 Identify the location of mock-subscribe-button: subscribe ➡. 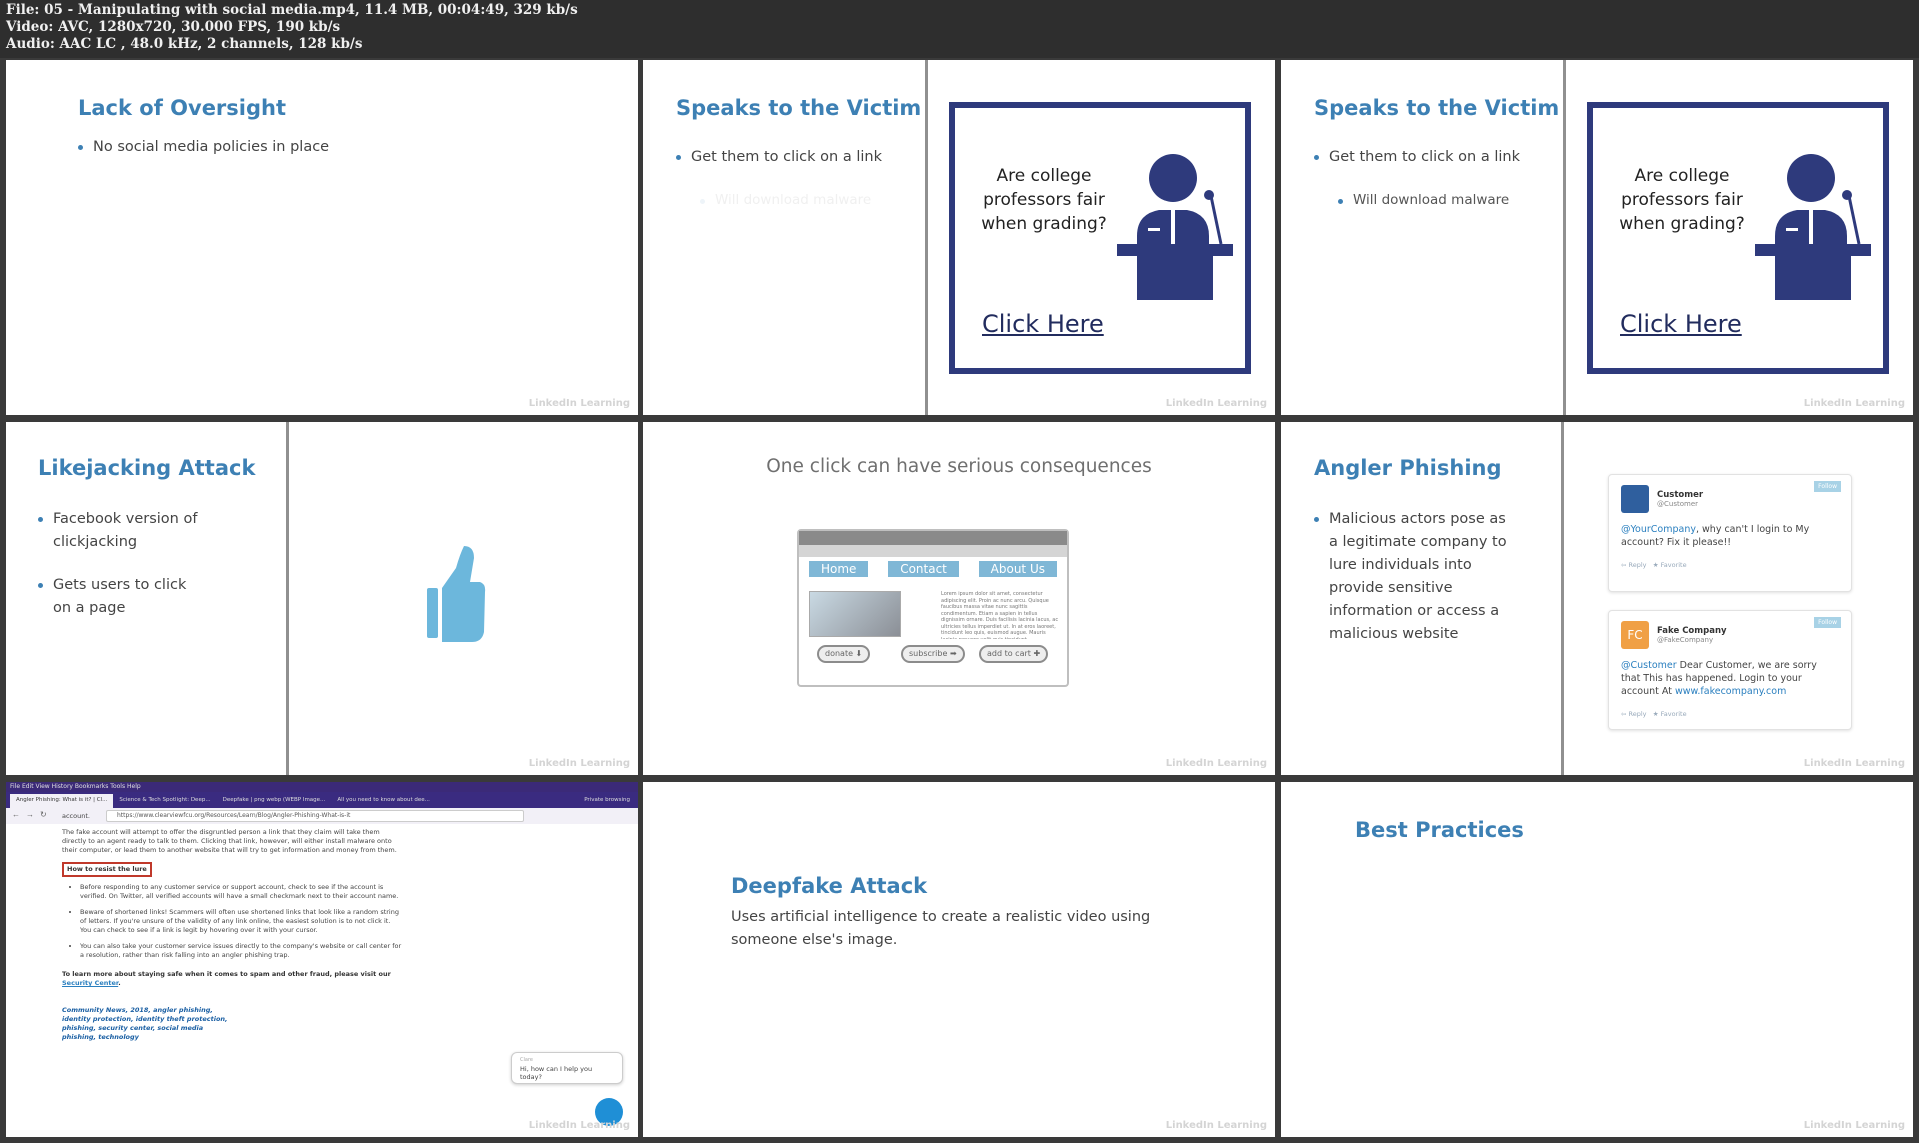
(933, 654).